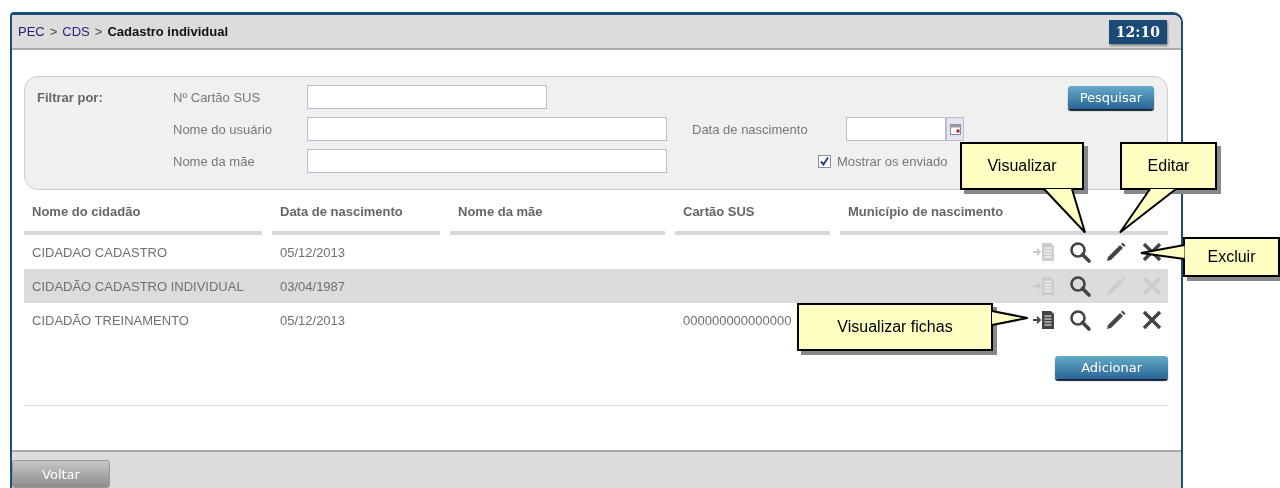 The width and height of the screenshot is (1280, 488). I want to click on page-title: Cadastro individual, so click(167, 31).